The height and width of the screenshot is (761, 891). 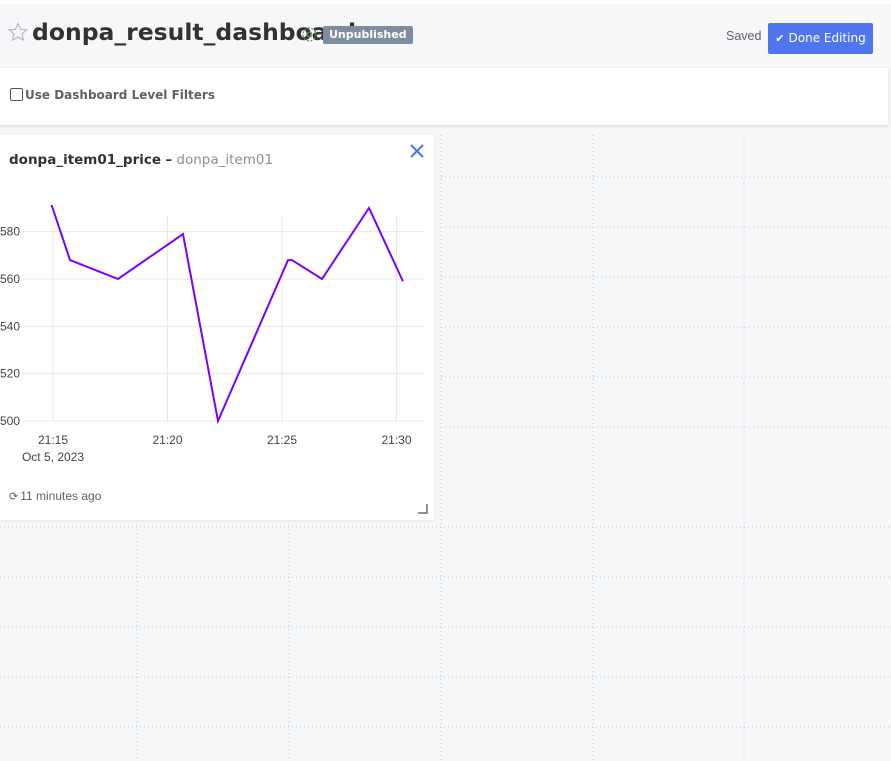 What do you see at coordinates (85, 160) in the screenshot?
I see `widget-query-name: donpa_item01_price` at bounding box center [85, 160].